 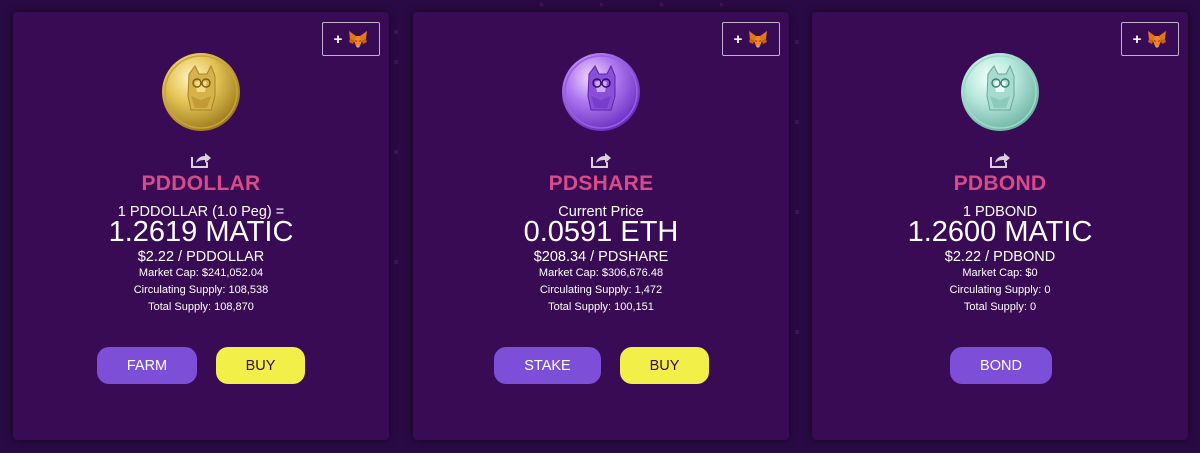 What do you see at coordinates (201, 92) in the screenshot?
I see `gold-dog-coin-icon` at bounding box center [201, 92].